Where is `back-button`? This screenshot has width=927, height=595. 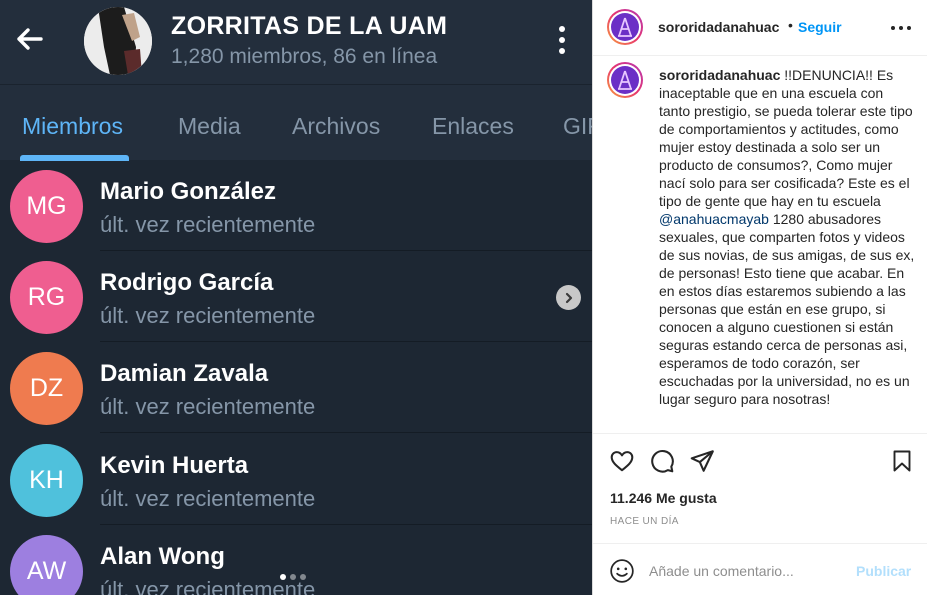 back-button is located at coordinates (29, 39).